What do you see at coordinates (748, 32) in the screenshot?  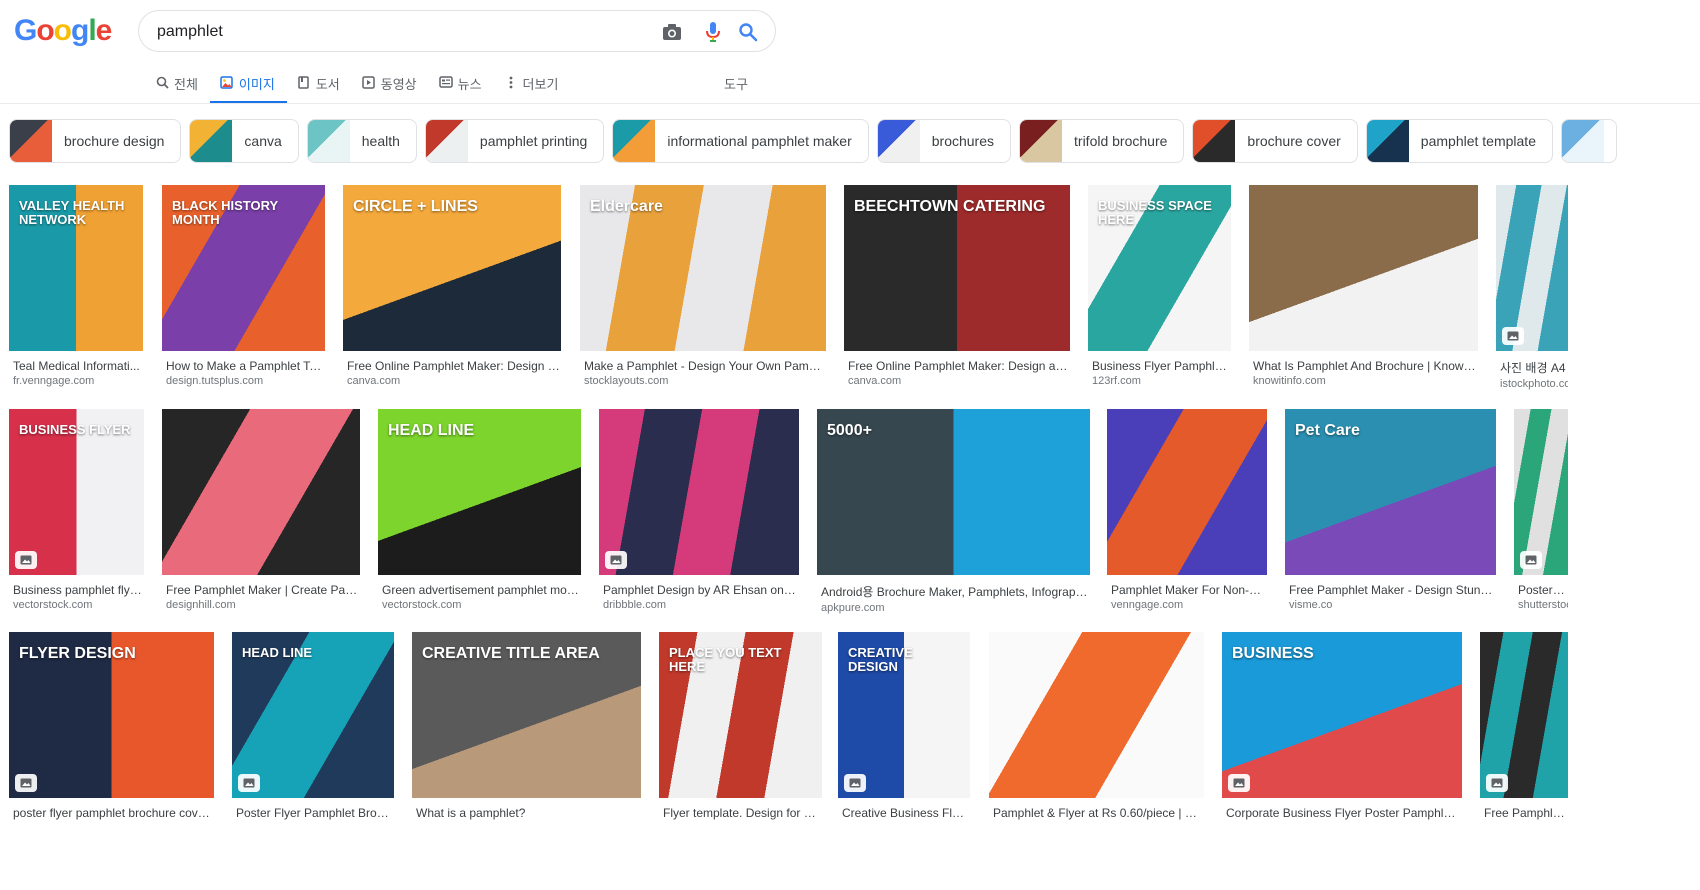 I see `search-icon` at bounding box center [748, 32].